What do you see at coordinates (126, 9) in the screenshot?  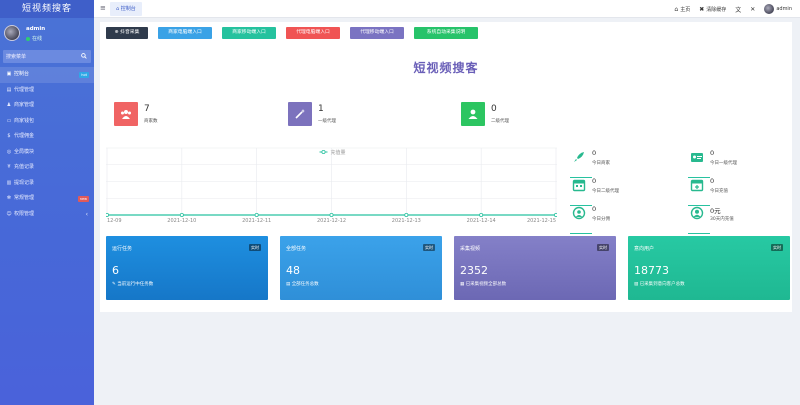 I see `tab-dashboard: ⌂ 控制台` at bounding box center [126, 9].